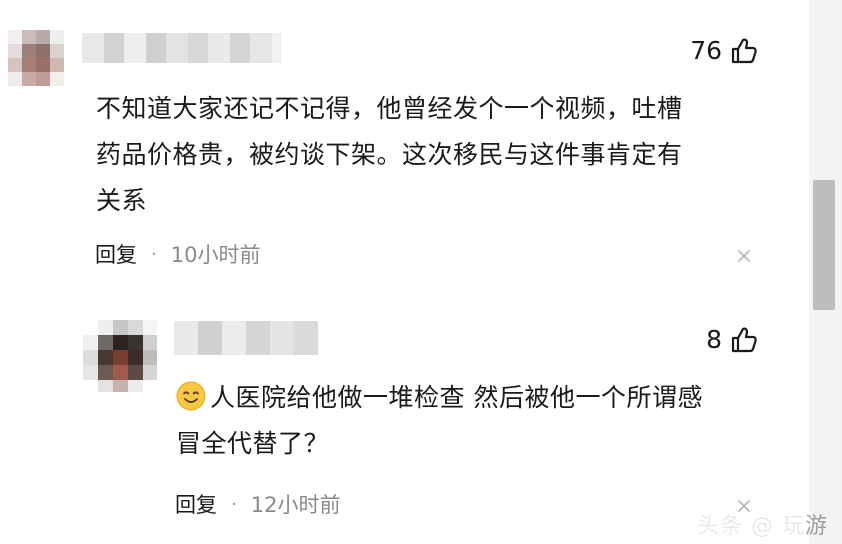  What do you see at coordinates (706, 50) in the screenshot?
I see `like-count: 76` at bounding box center [706, 50].